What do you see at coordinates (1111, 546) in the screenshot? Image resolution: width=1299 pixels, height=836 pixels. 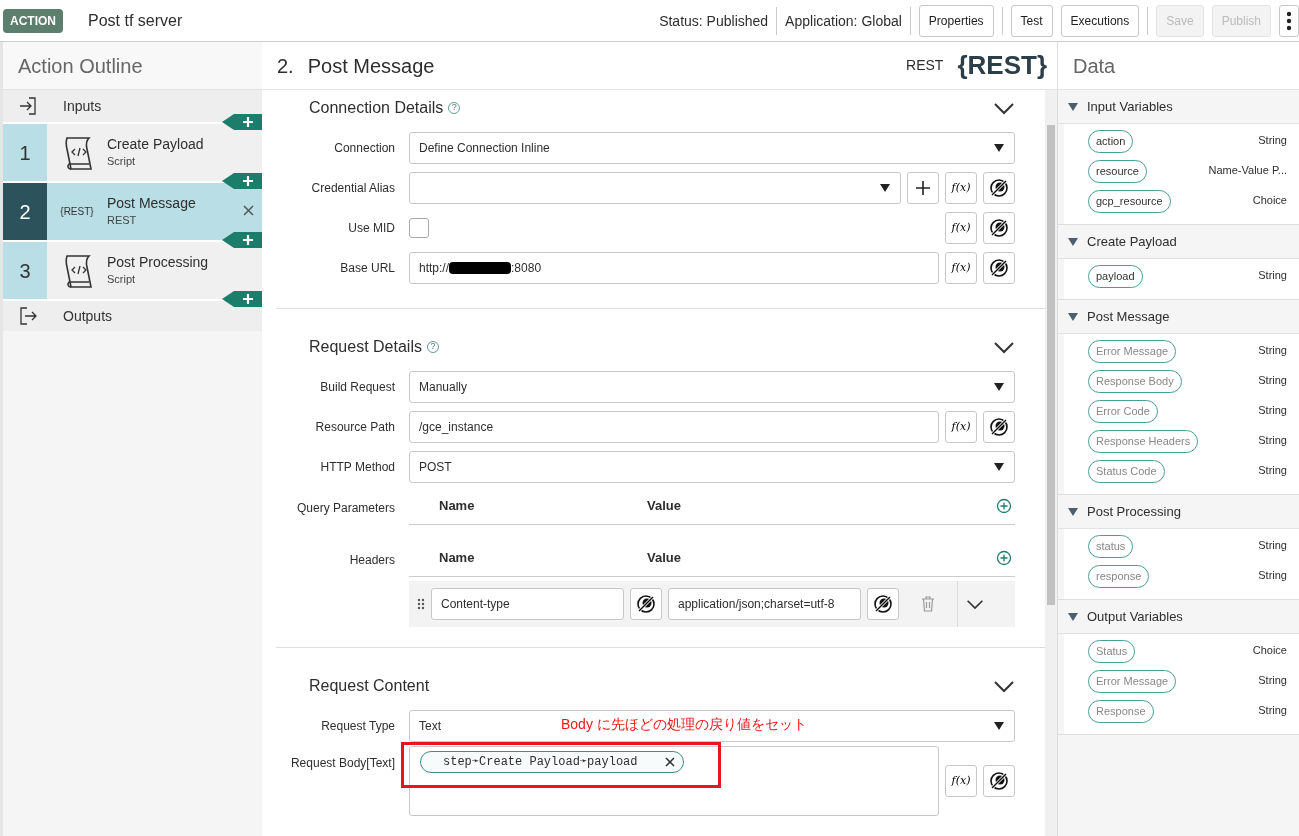 I see `data-pill: status` at bounding box center [1111, 546].